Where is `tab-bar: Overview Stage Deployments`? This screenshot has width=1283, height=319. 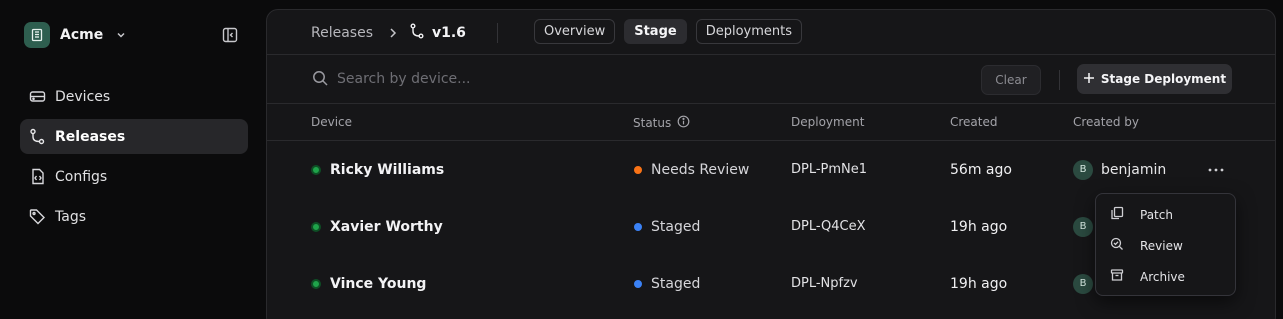
tab-bar: Overview Stage Deployments is located at coordinates (668, 31).